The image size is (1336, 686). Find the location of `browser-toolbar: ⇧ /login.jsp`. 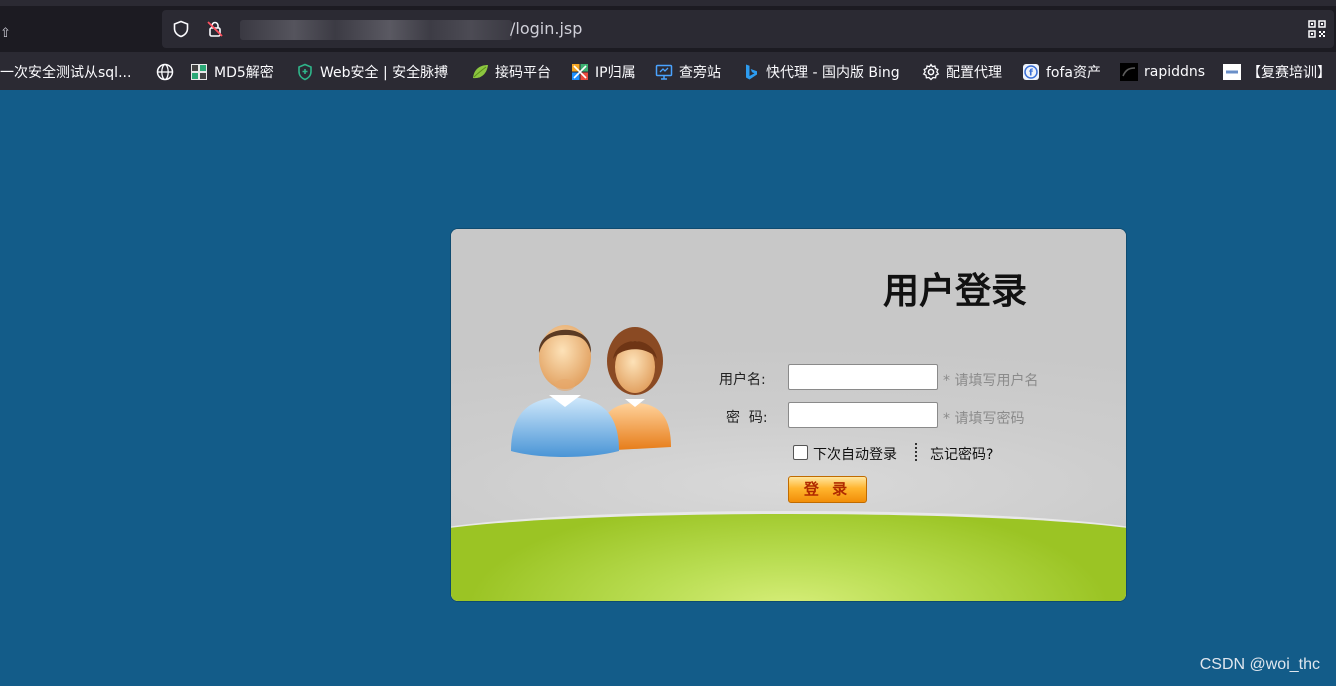

browser-toolbar: ⇧ /login.jsp is located at coordinates (668, 29).